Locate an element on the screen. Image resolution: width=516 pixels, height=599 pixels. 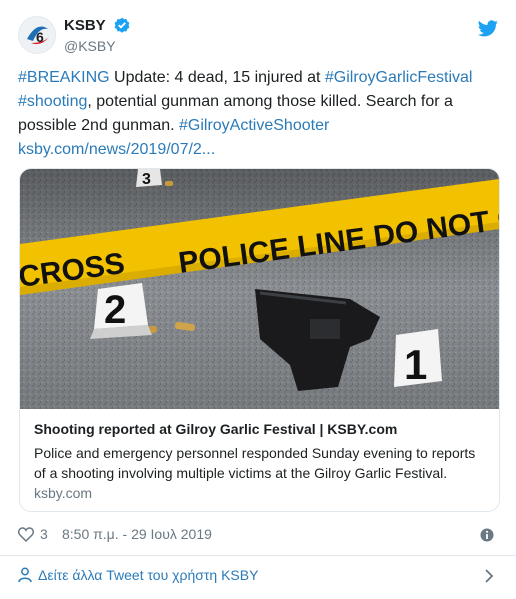
marker-3-label: 3 is located at coordinates (146, 179).